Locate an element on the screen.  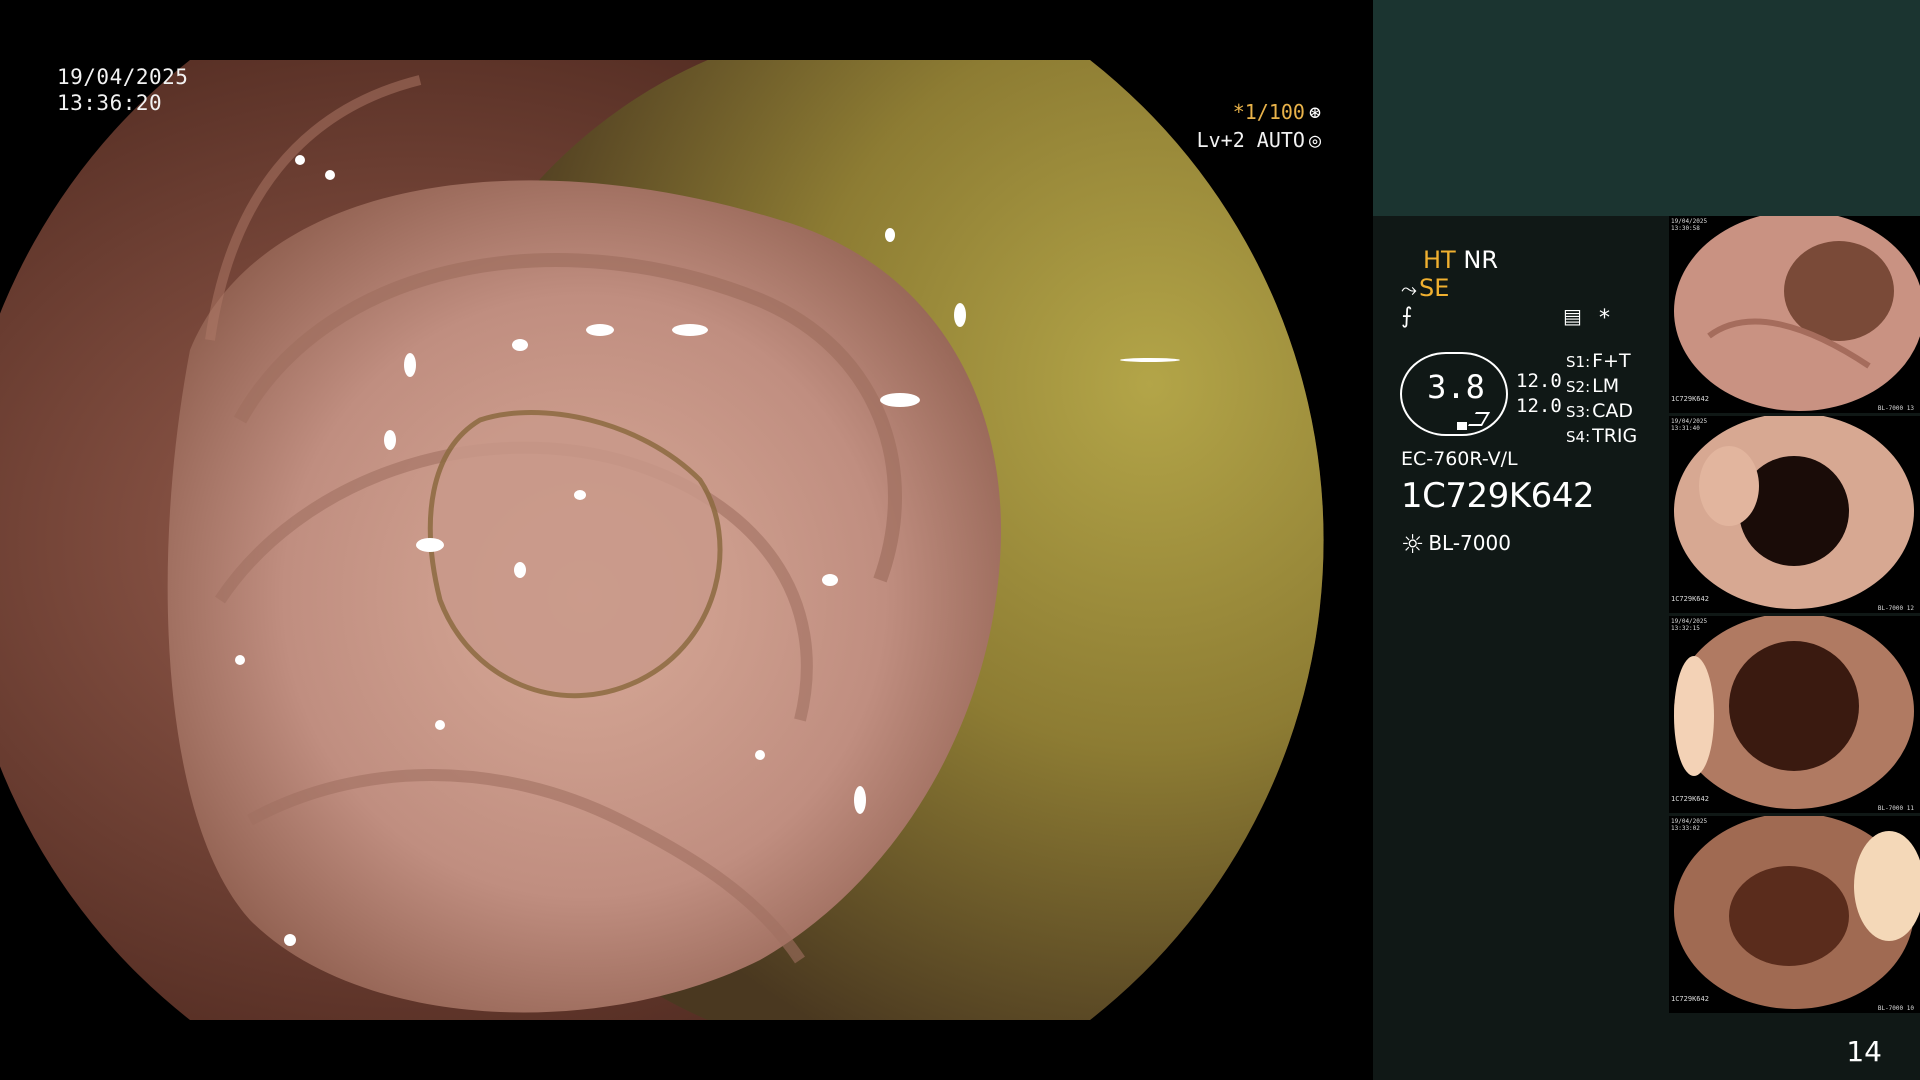
gauge: 3.8 is located at coordinates (1454, 394).